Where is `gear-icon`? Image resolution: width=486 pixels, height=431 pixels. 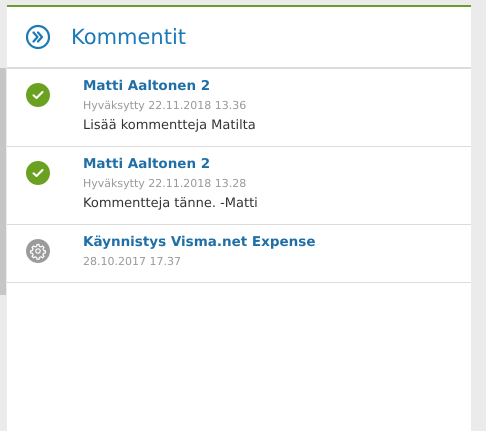
gear-icon is located at coordinates (38, 251).